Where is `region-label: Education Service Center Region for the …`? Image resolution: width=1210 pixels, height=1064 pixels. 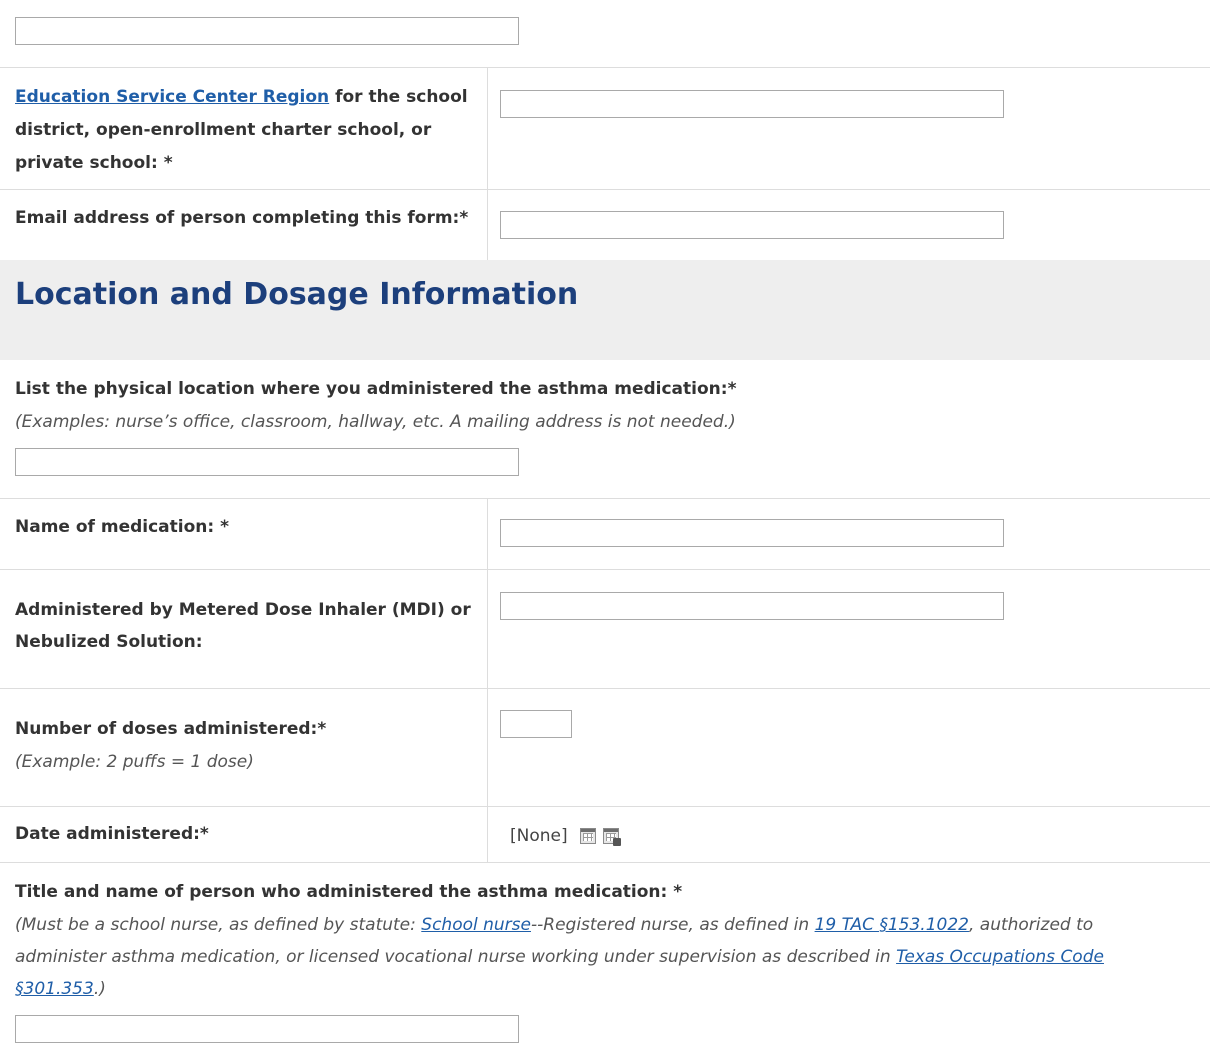 region-label: Education Service Center Region for the … is located at coordinates (241, 97).